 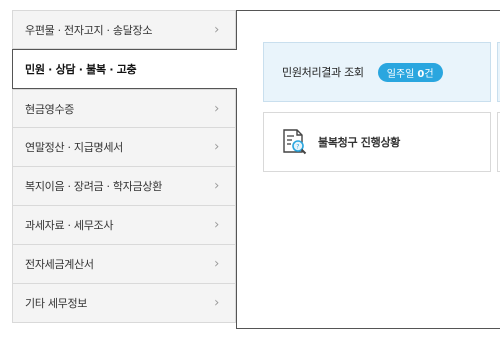 I want to click on badge-prefix: 일주일, so click(x=400, y=74).